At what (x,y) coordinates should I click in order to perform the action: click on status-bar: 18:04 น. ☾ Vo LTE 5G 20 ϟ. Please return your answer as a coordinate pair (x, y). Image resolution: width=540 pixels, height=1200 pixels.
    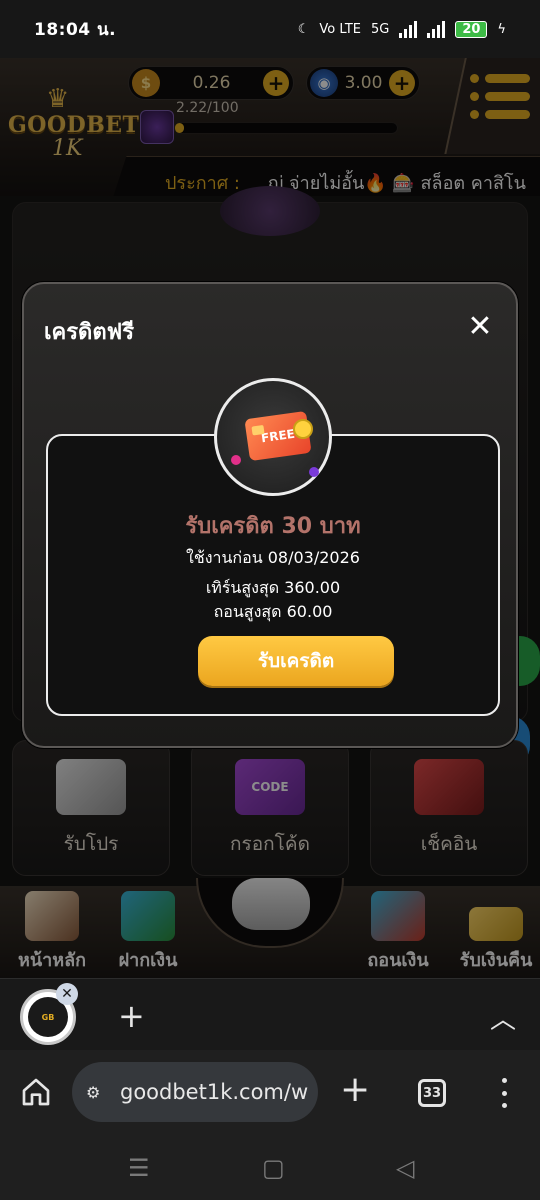
    Looking at the image, I should click on (270, 29).